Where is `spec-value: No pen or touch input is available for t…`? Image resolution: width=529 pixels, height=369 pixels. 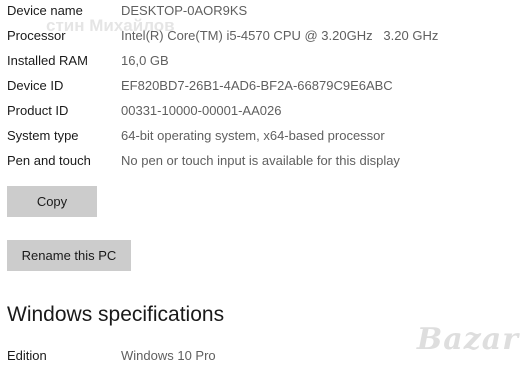
spec-value: No pen or touch input is available for t… is located at coordinates (260, 160).